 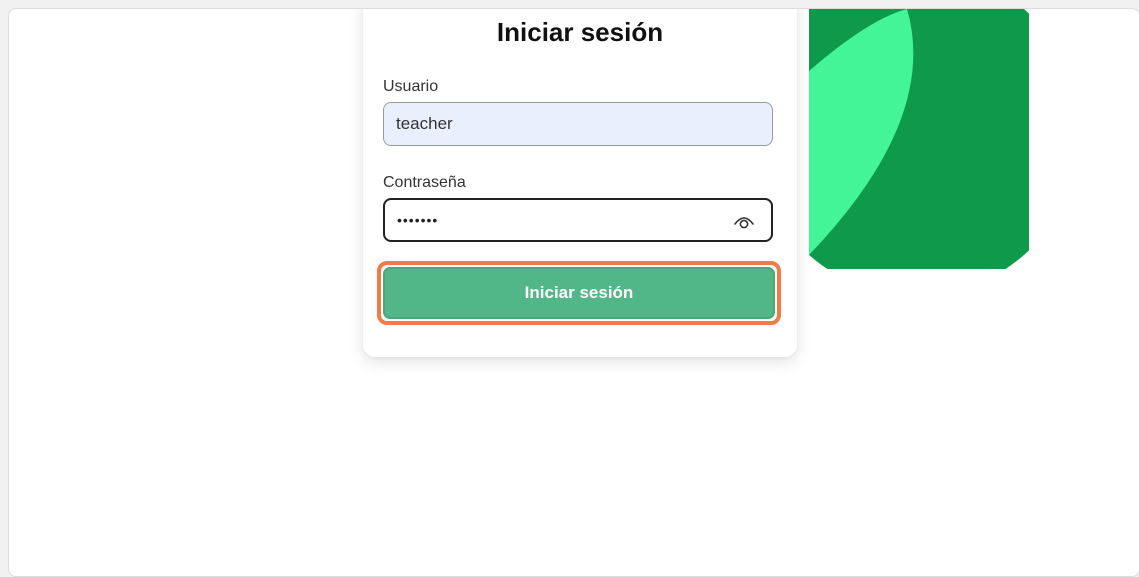 I want to click on decor-dark-green-circle, so click(x=919, y=139).